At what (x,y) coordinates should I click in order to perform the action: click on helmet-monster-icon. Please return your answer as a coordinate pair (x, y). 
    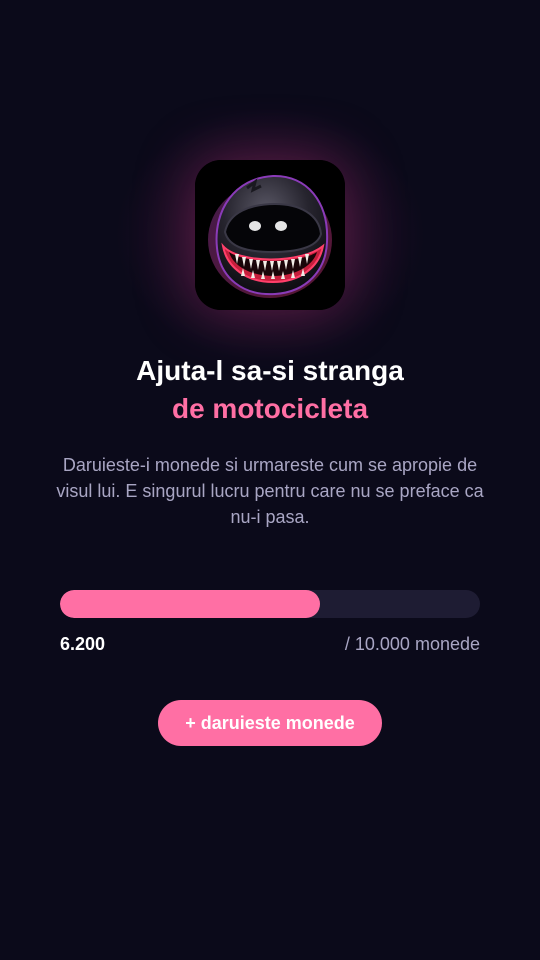
    Looking at the image, I should click on (270, 235).